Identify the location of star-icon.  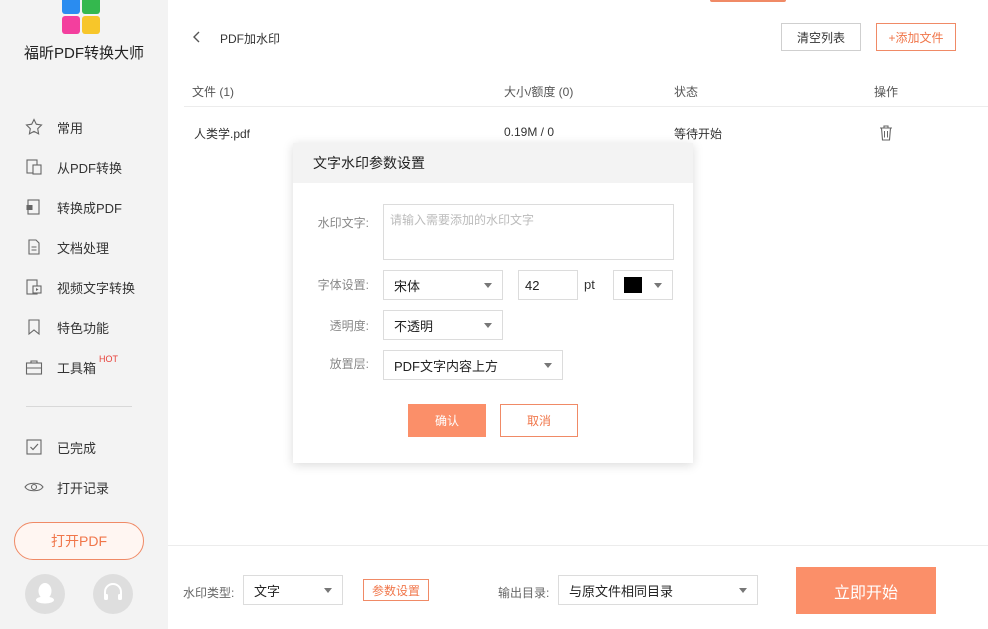
(34, 127).